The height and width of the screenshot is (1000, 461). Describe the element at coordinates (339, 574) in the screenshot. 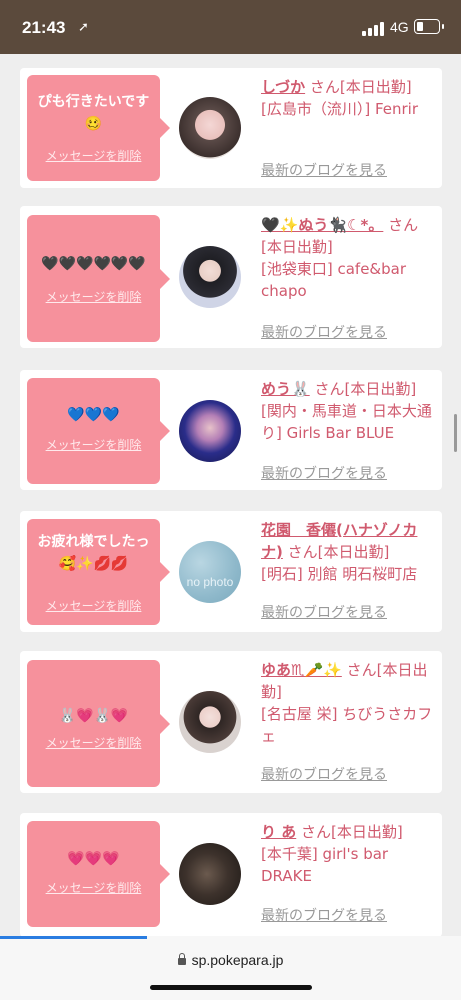

I see `shop-info: [明石] 別館 明石桜町店` at that location.